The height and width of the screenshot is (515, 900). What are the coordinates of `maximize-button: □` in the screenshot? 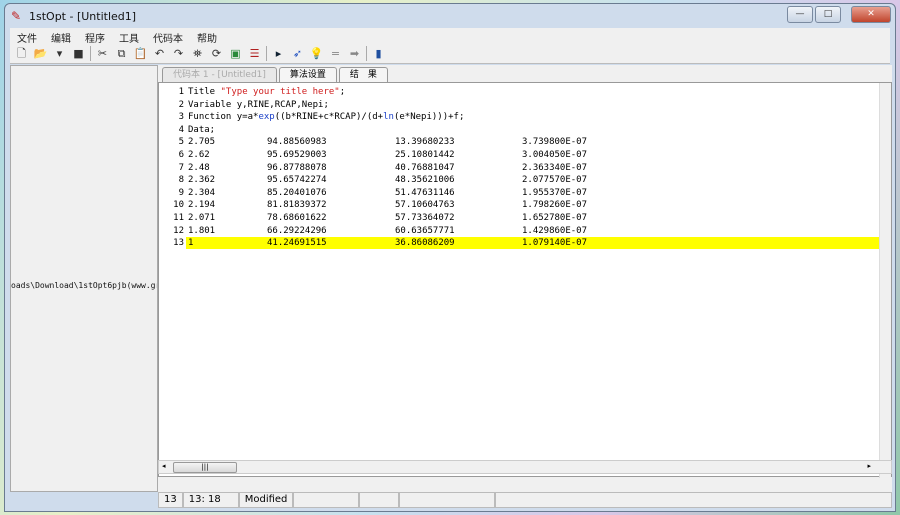 It's located at (828, 14).